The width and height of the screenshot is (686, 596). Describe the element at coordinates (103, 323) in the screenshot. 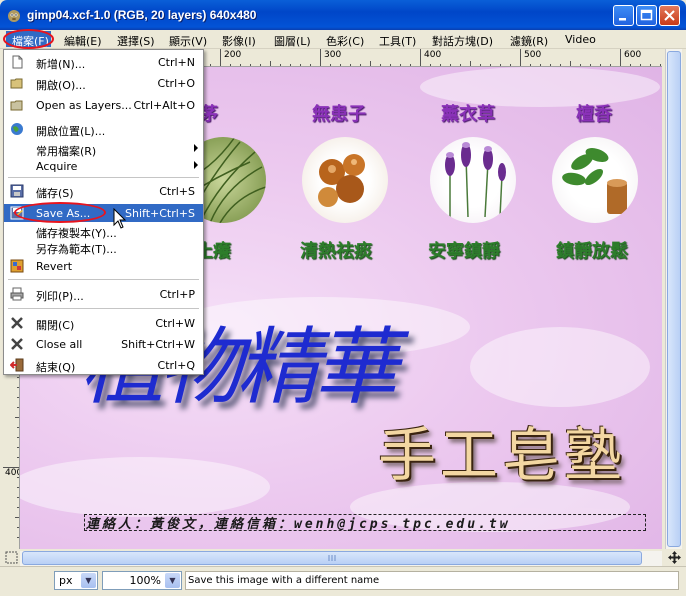

I see `menu-item-close: 關閉(C) Ctrl+W` at that location.